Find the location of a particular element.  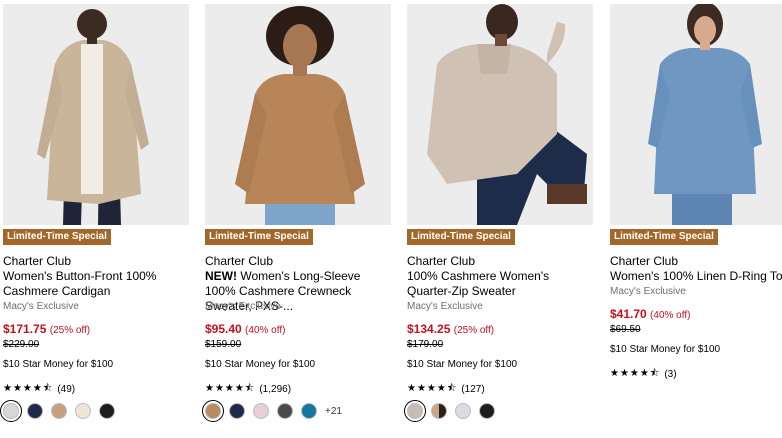

sale-price-row: $171.75 (25% off) is located at coordinates (46, 329).